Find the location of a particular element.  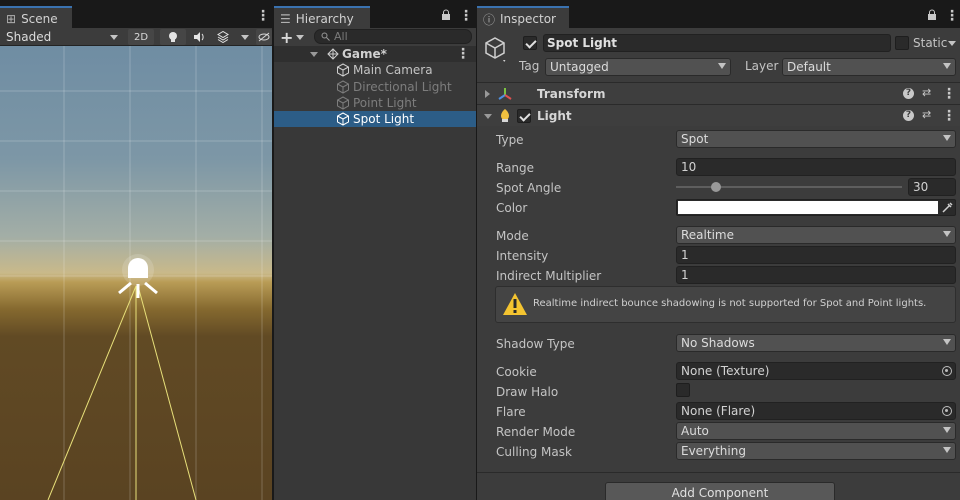

search-placeholder: All is located at coordinates (341, 36).